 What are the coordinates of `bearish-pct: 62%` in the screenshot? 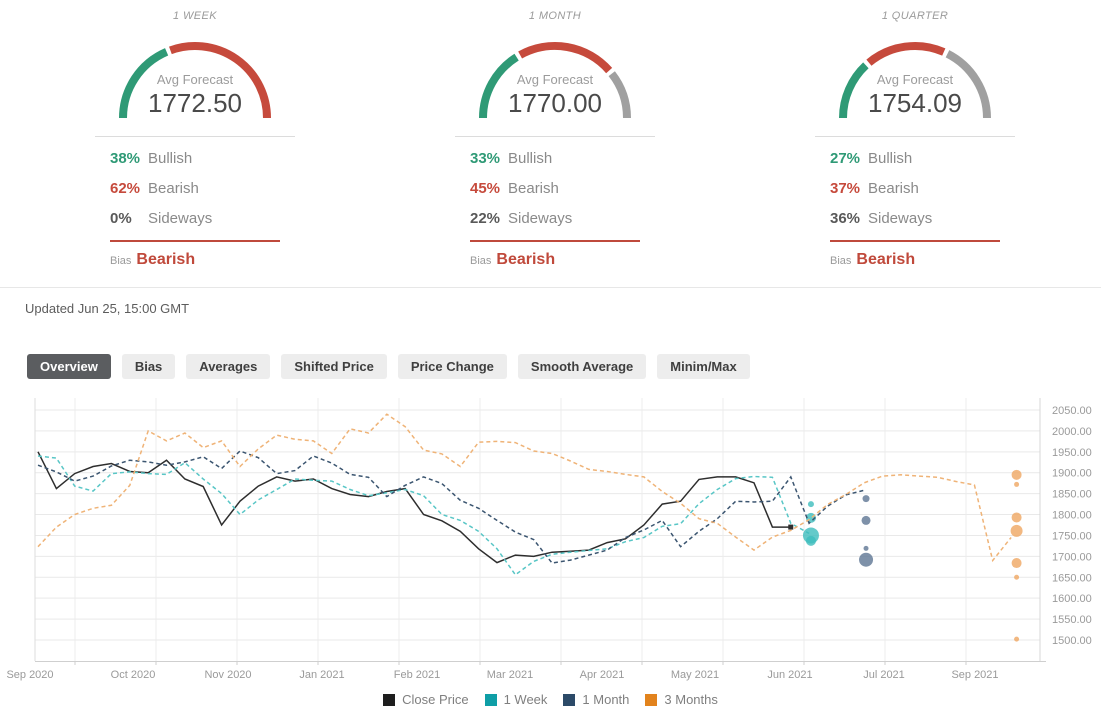 It's located at (125, 188).